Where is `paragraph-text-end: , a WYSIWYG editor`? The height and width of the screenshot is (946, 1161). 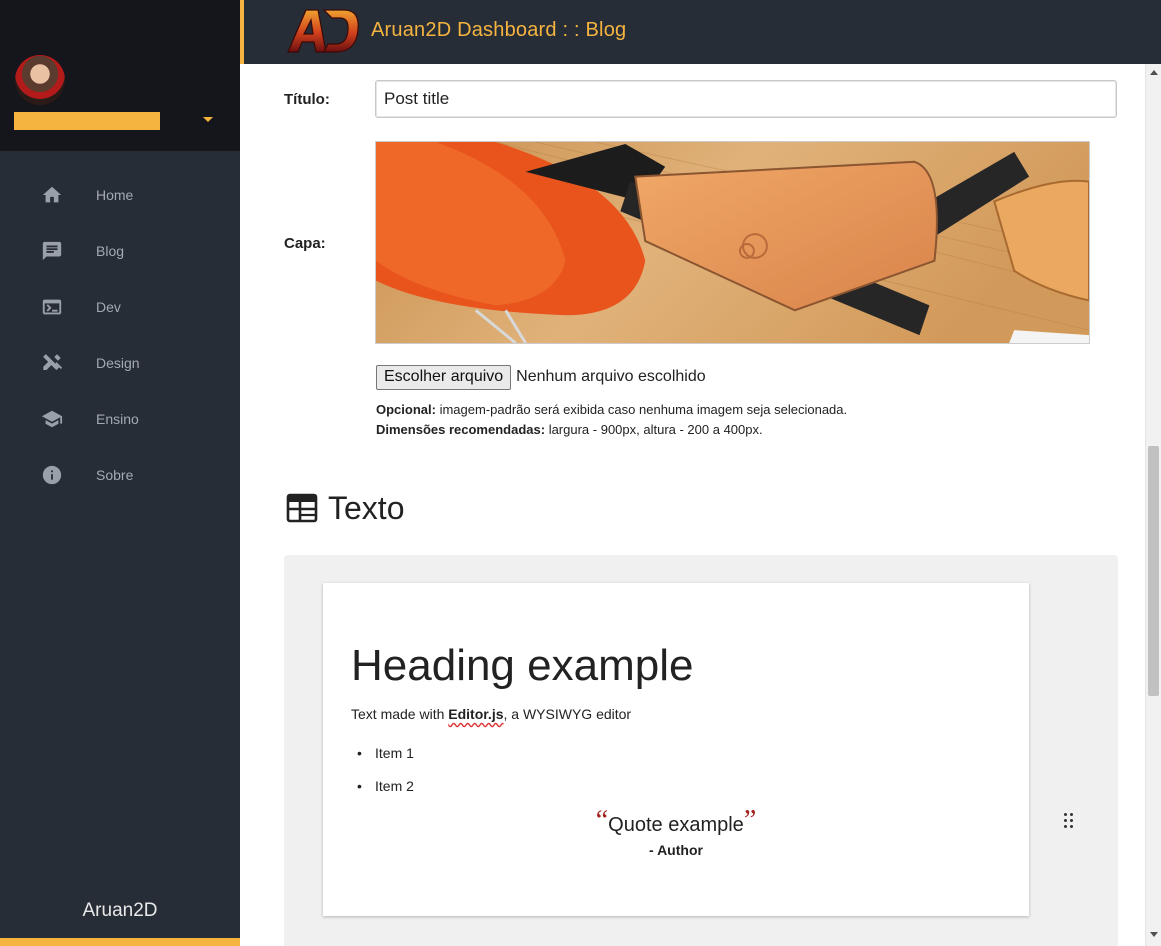
paragraph-text-end: , a WYSIWYG editor is located at coordinates (567, 714).